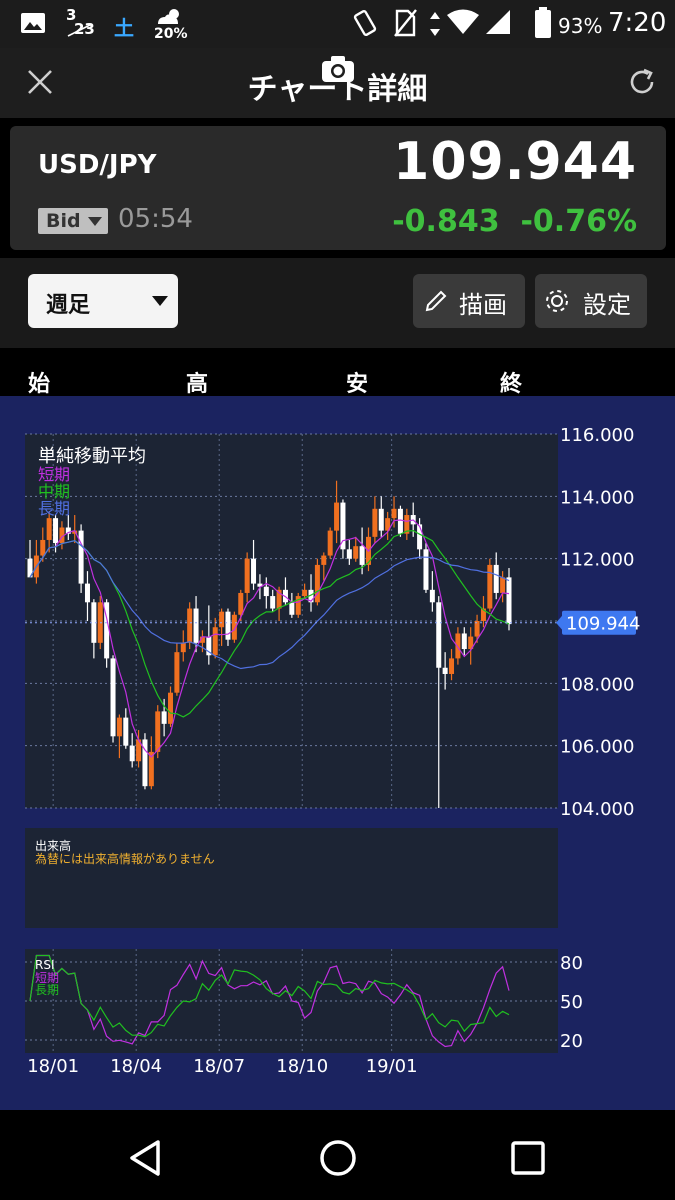 The height and width of the screenshot is (1200, 675). I want to click on back-icon, so click(146, 1158).